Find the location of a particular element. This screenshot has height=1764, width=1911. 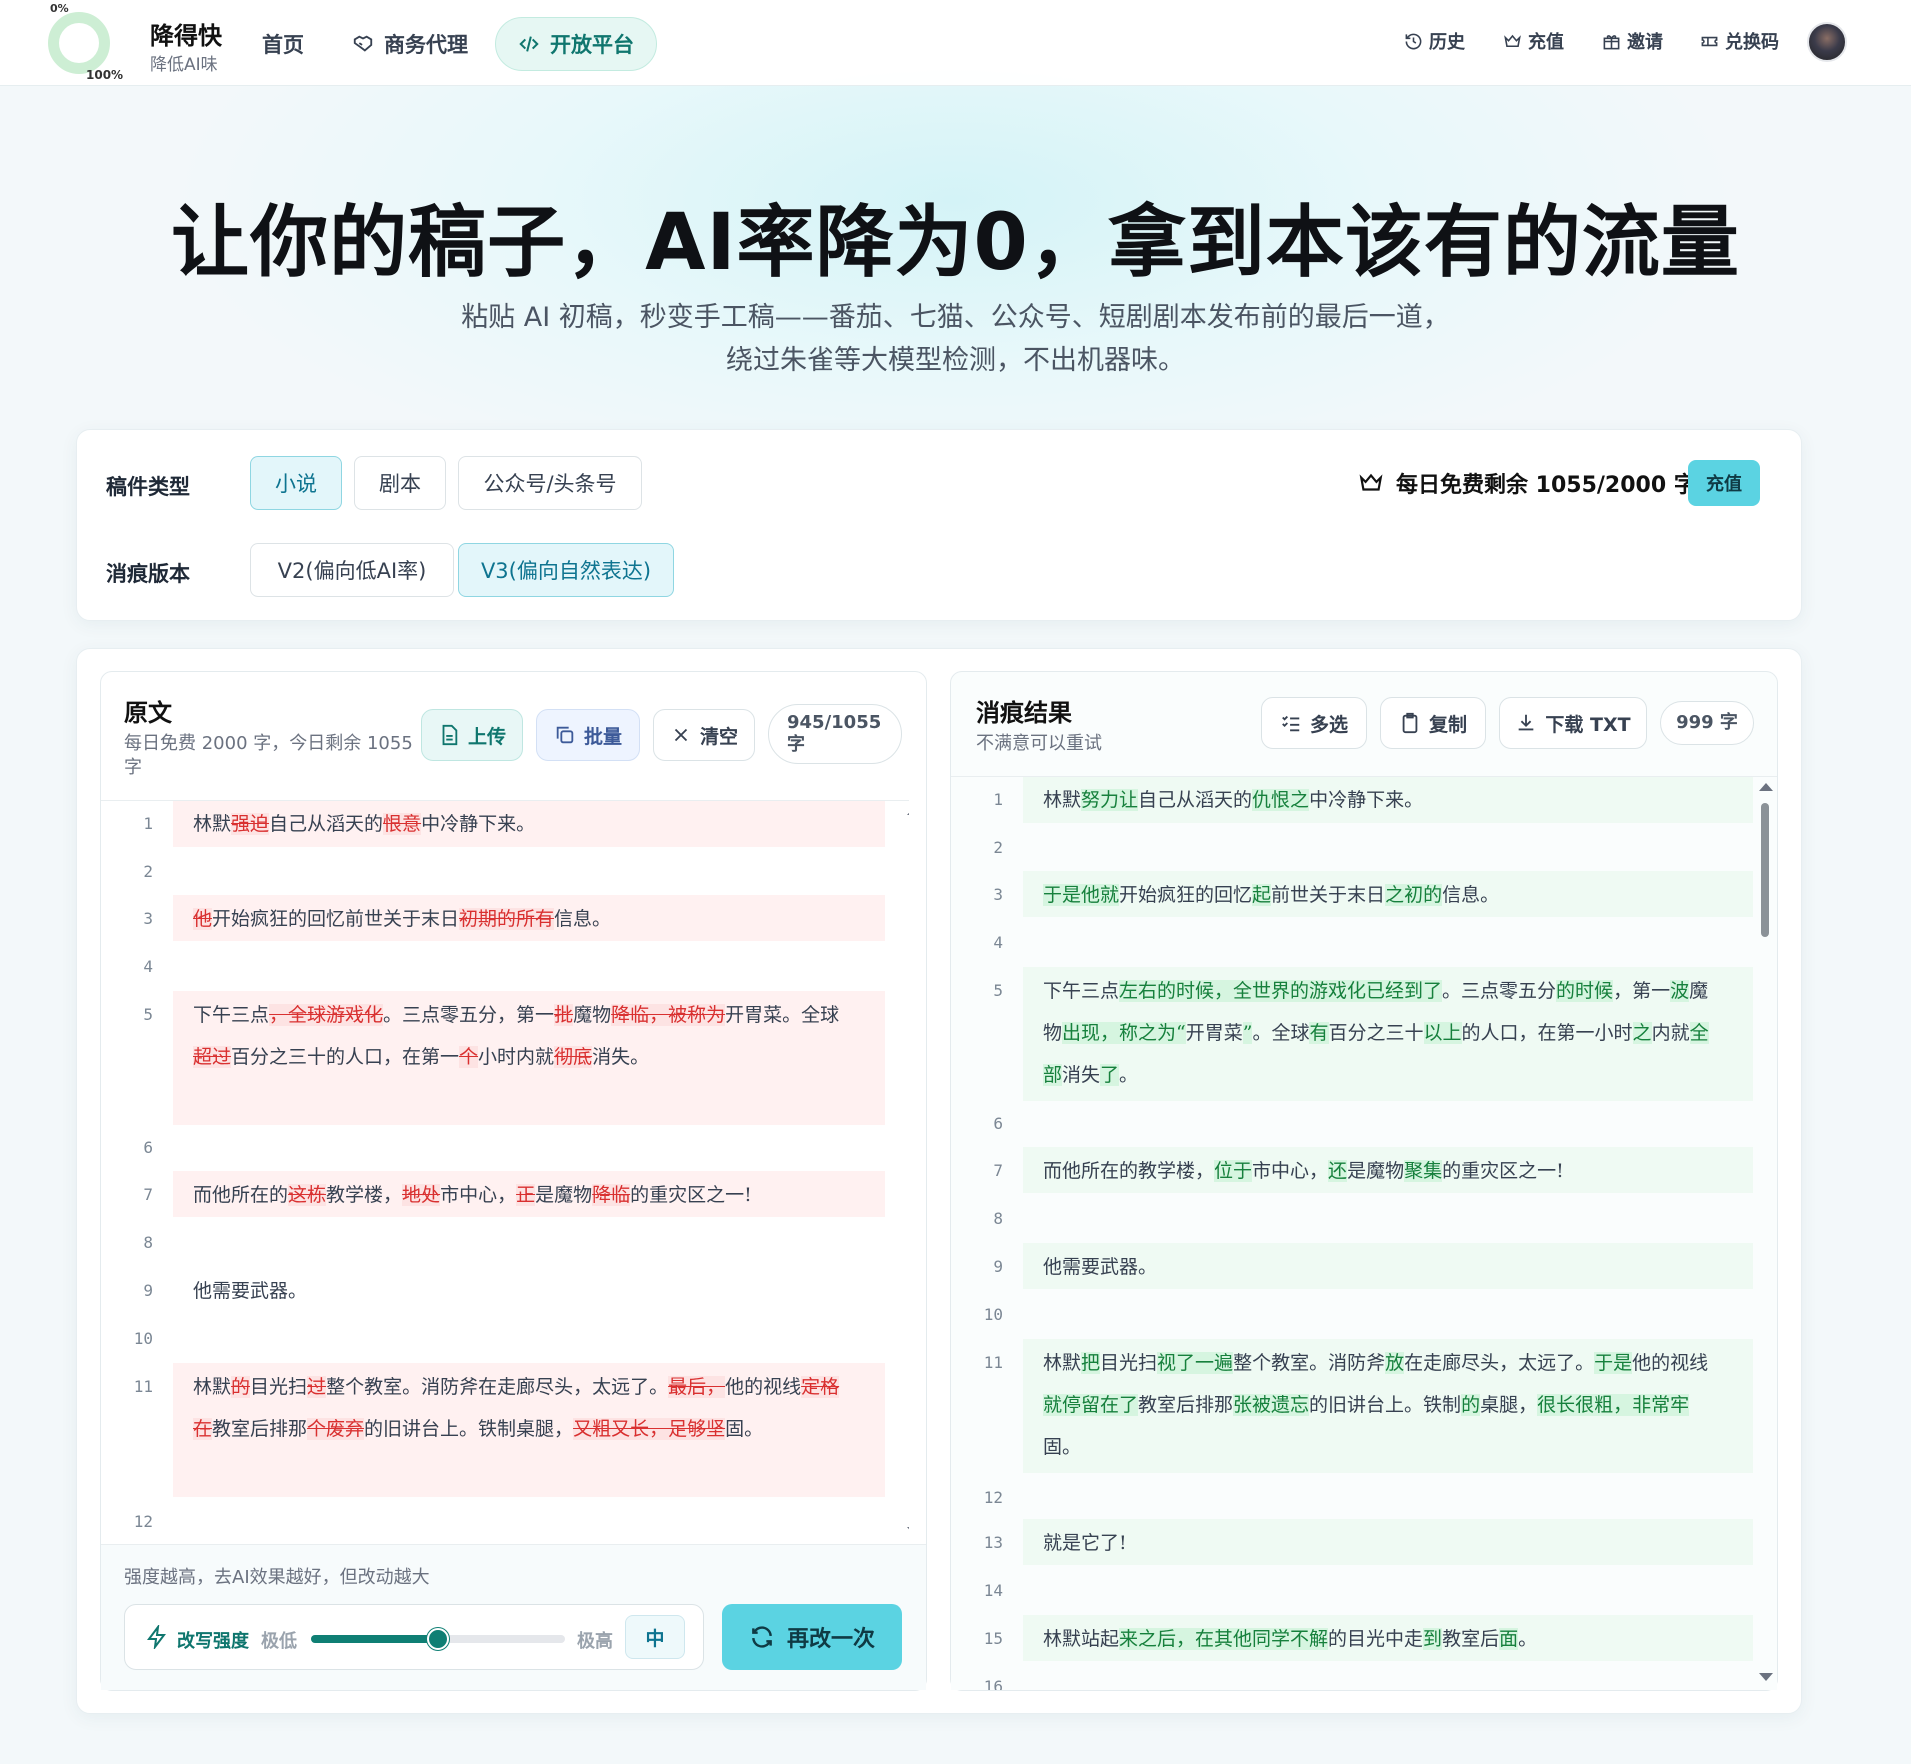

crown-icon is located at coordinates (1512, 40).